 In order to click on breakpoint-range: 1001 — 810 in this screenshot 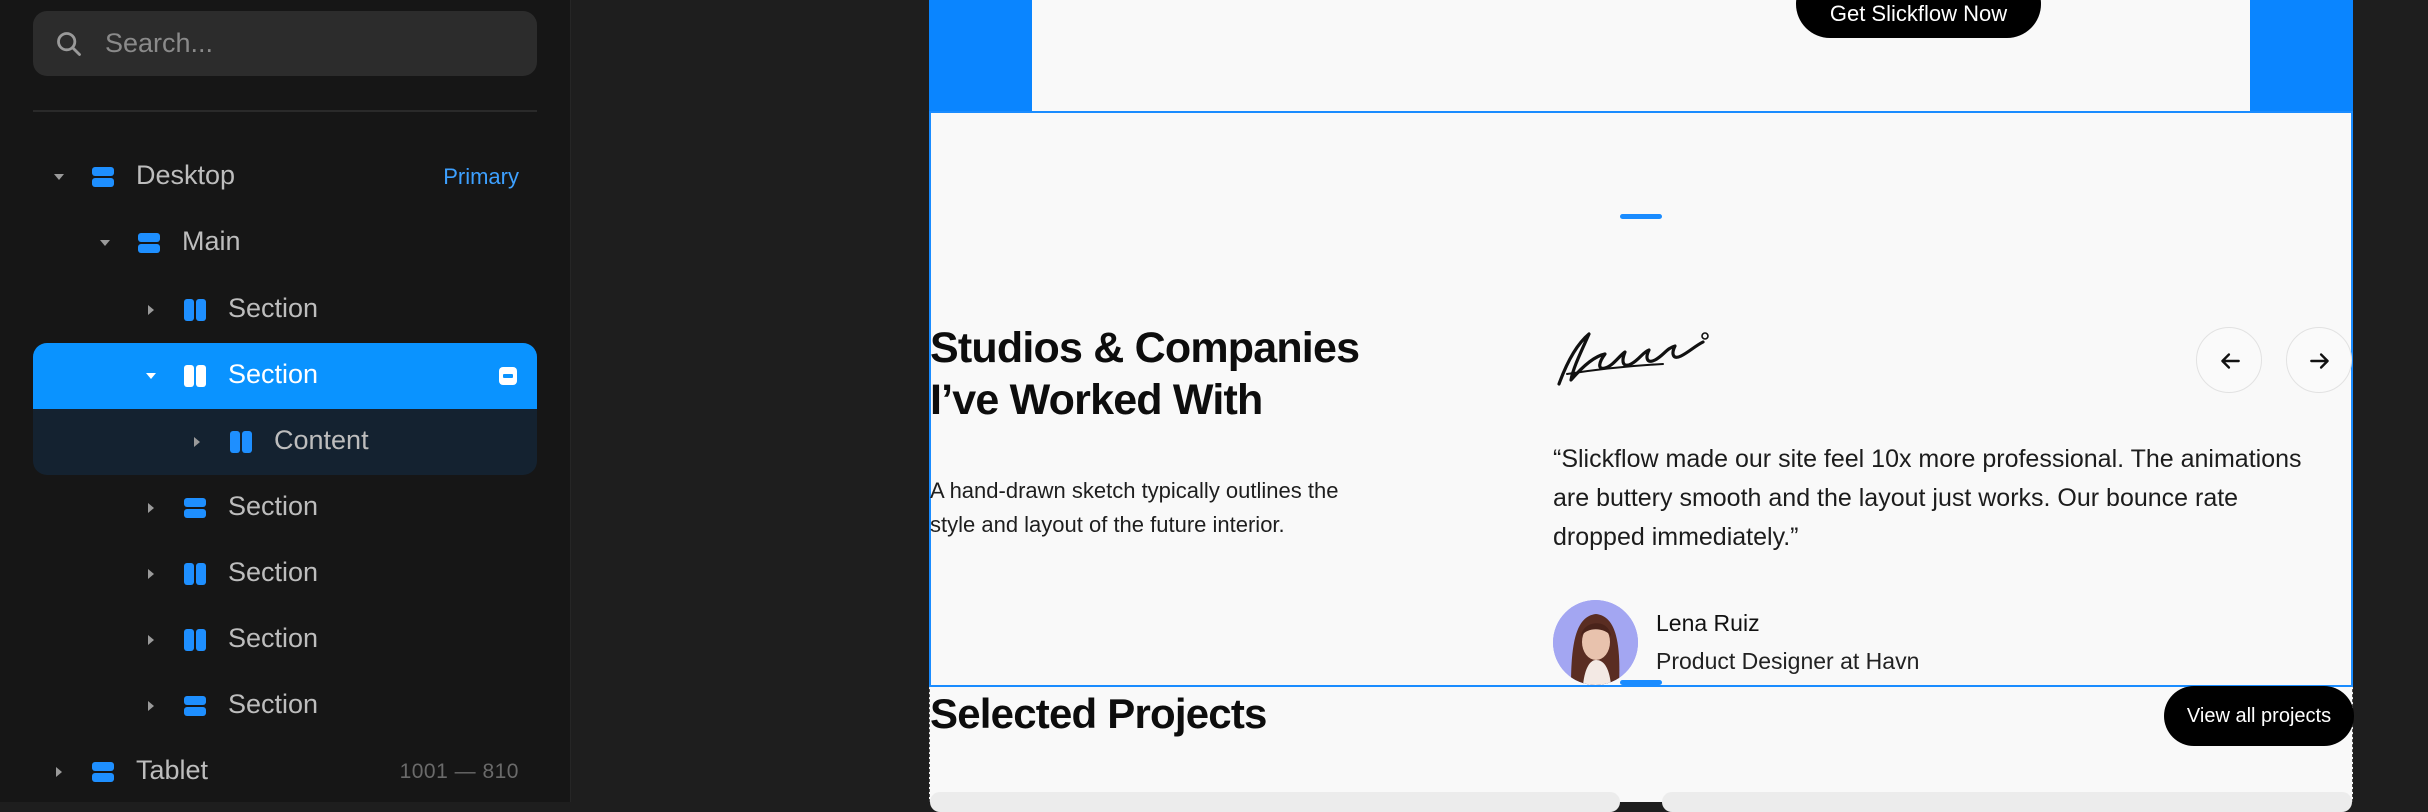, I will do `click(459, 771)`.